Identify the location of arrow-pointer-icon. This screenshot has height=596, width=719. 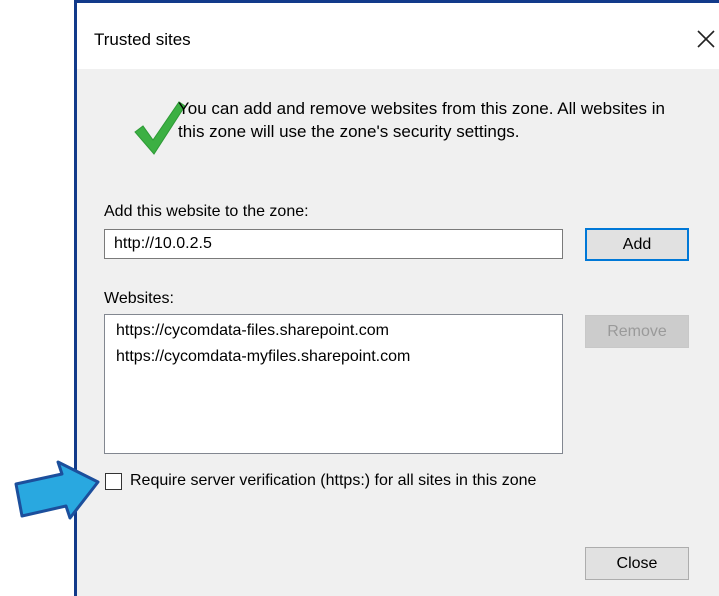
(57, 490).